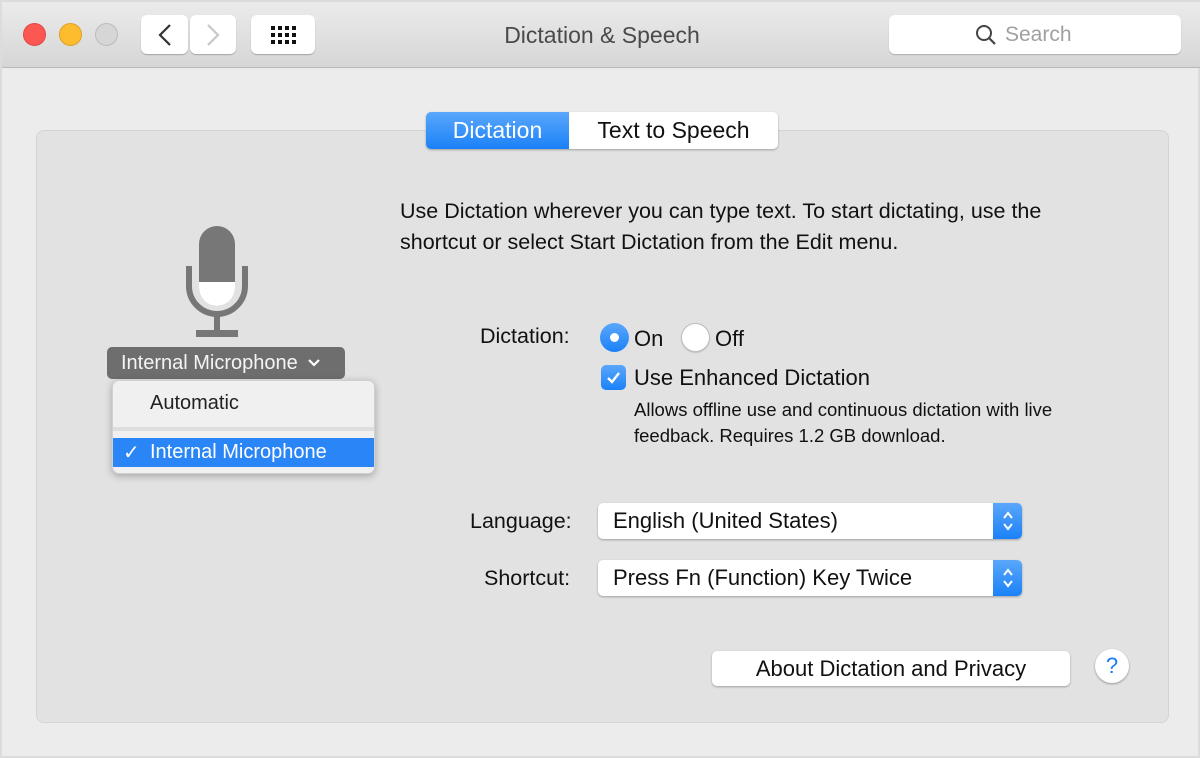  Describe the element at coordinates (238, 452) in the screenshot. I see `menu-item-label: Internal Microphone` at that location.